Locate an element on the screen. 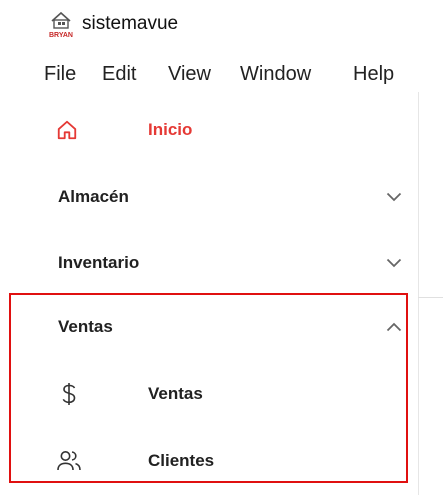 The width and height of the screenshot is (443, 495). svg-text: BRYAN is located at coordinates (61, 35).